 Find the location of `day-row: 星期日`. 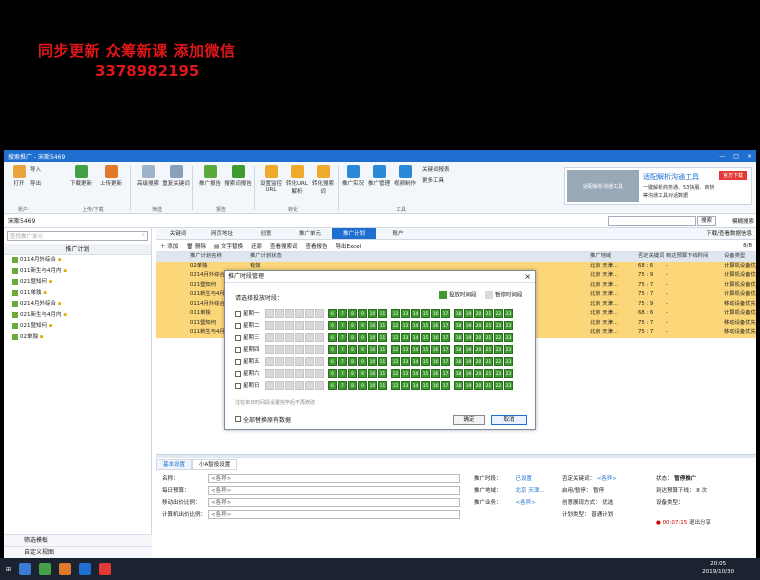

day-row: 星期日 is located at coordinates (247, 386).